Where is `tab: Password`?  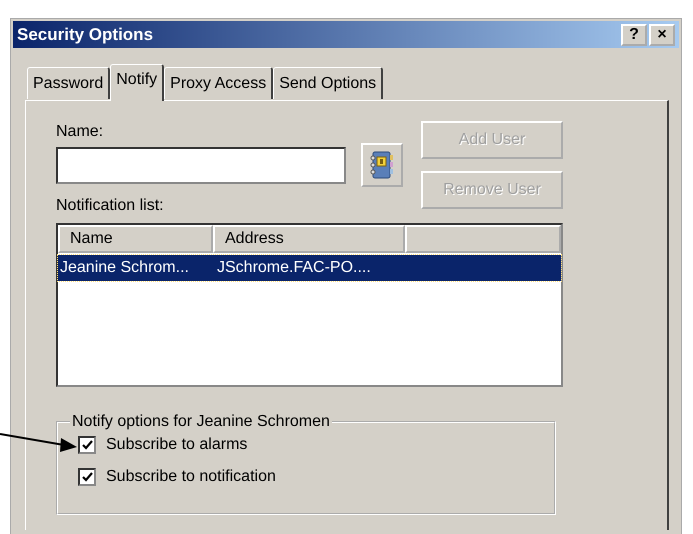
tab: Password is located at coordinates (68, 83).